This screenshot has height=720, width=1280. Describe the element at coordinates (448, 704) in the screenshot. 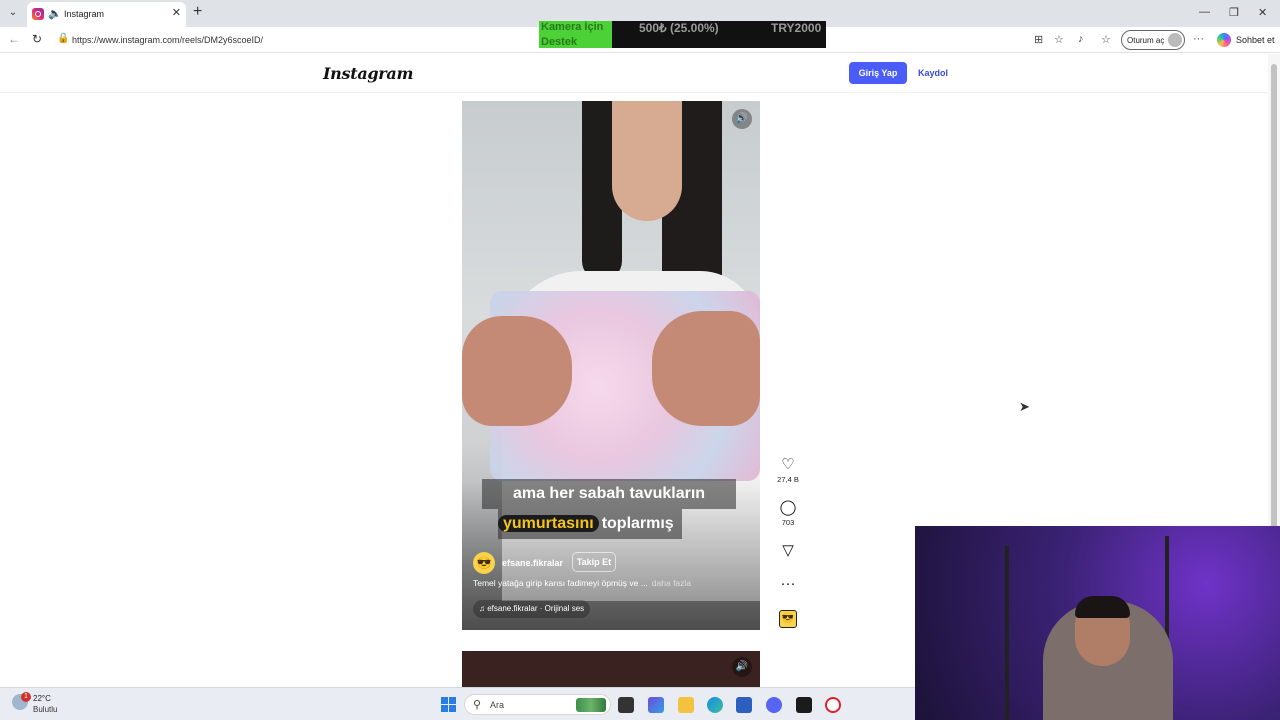

I see `start-icon` at that location.